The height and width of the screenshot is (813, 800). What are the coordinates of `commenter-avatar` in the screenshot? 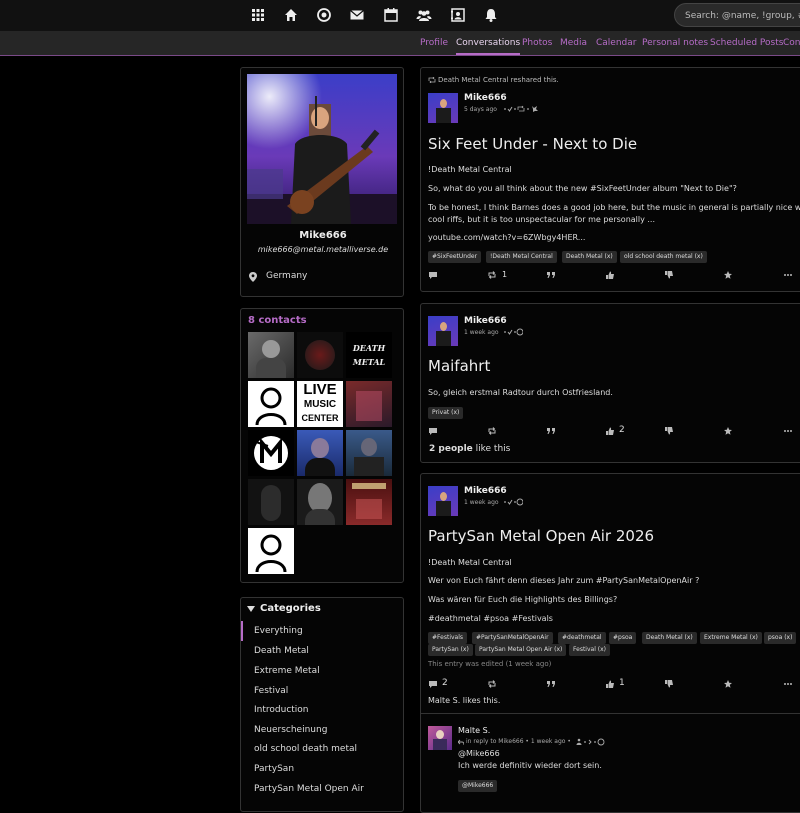 It's located at (440, 738).